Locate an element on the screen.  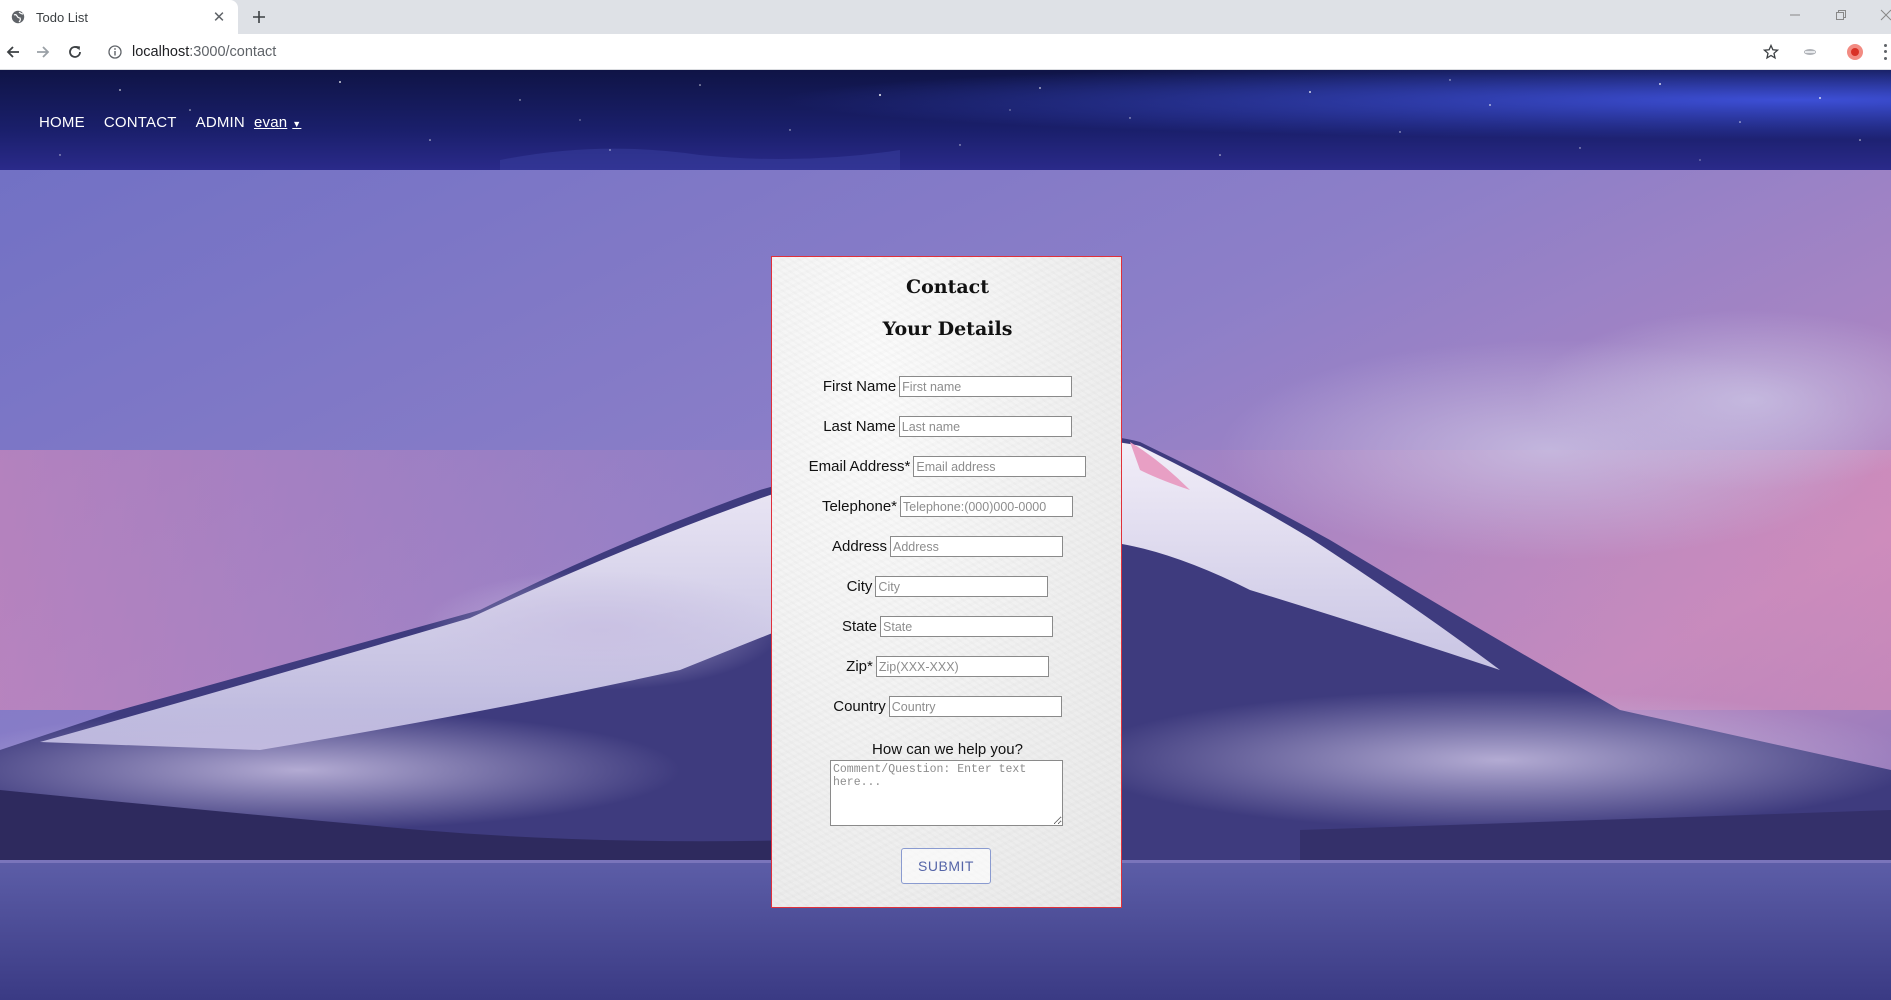
zip-row: Zip* is located at coordinates (947, 666).